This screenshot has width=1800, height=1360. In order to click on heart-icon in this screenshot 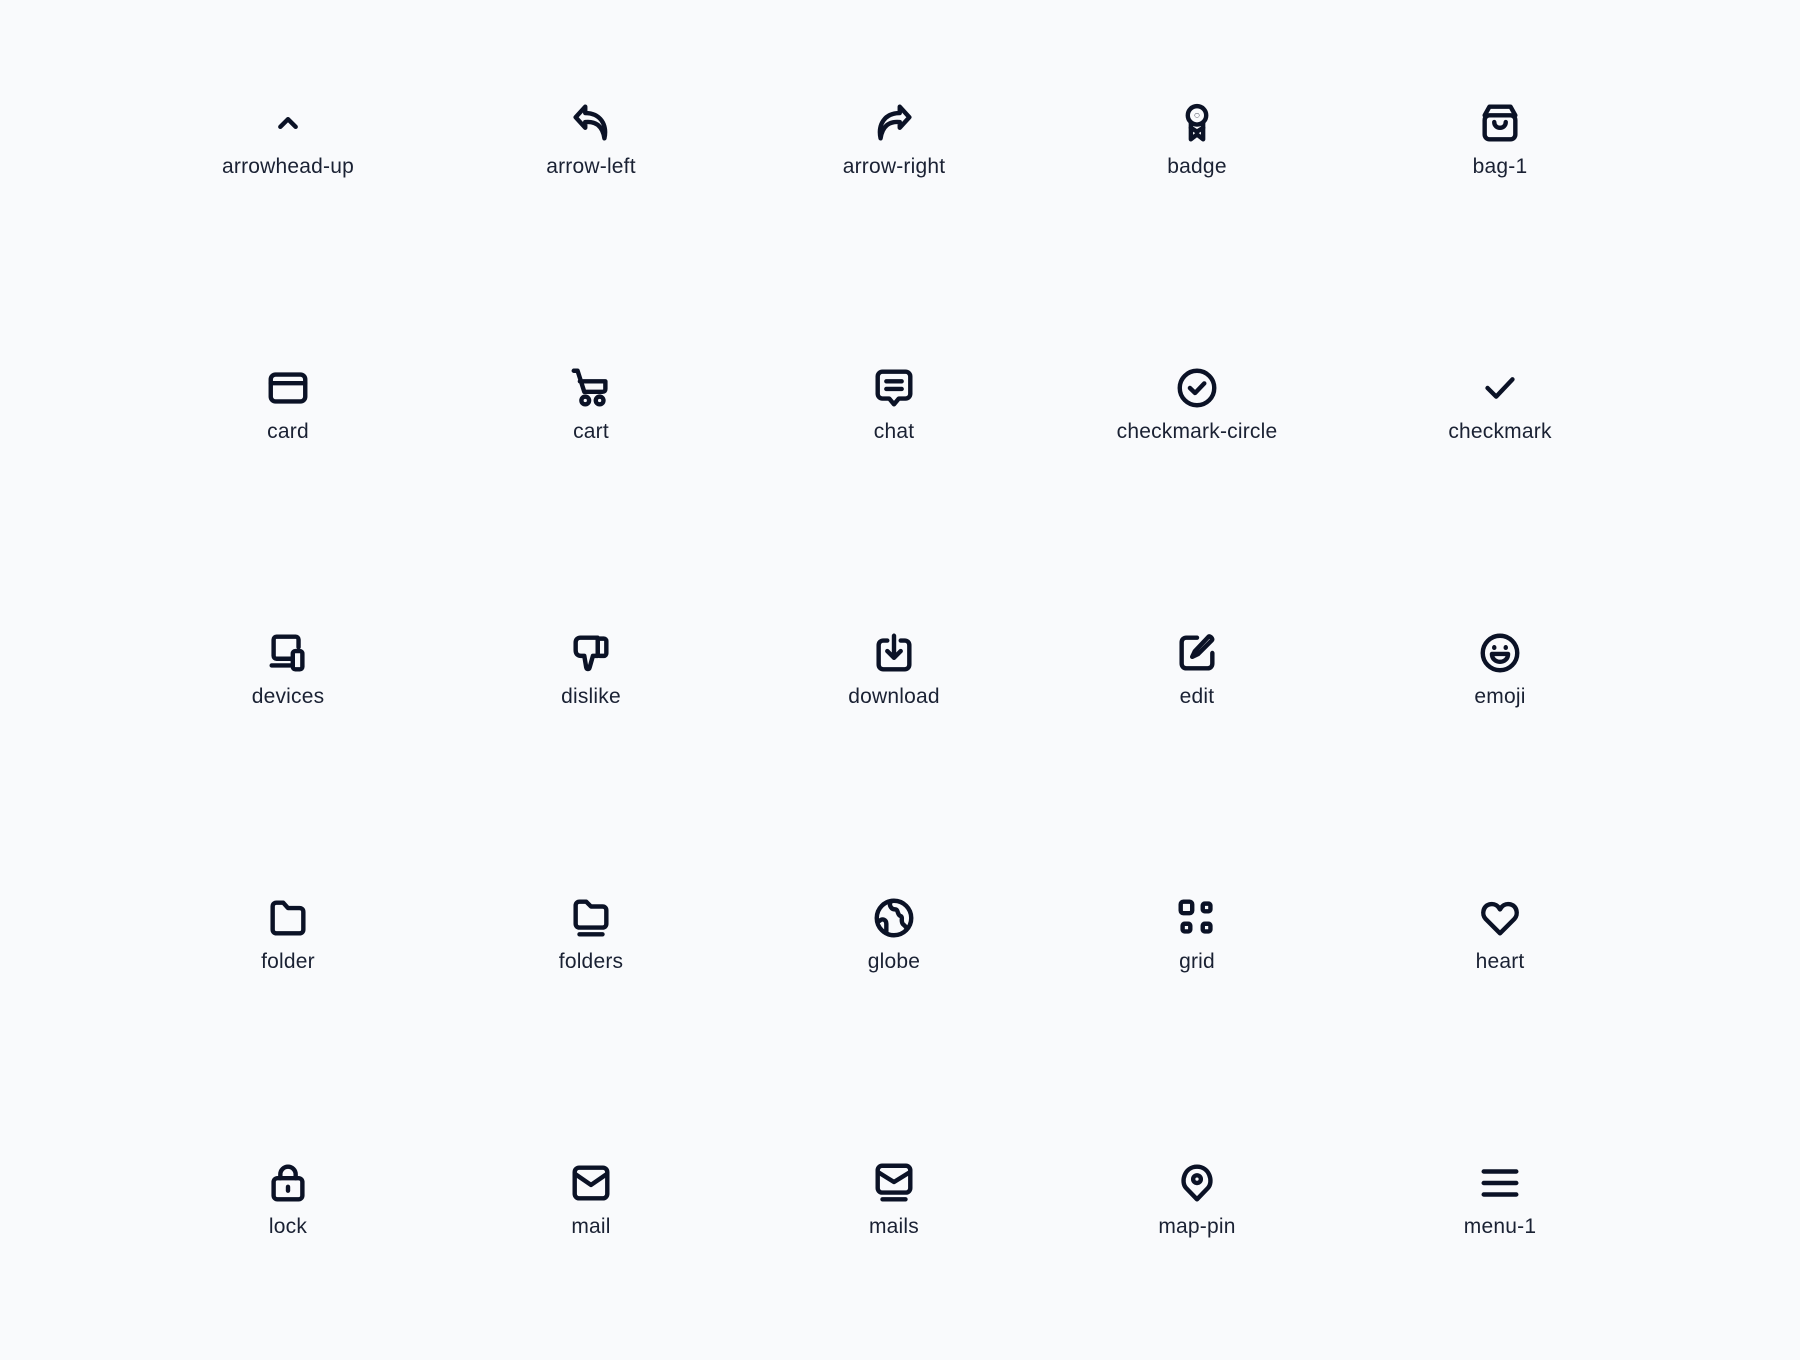, I will do `click(1500, 918)`.